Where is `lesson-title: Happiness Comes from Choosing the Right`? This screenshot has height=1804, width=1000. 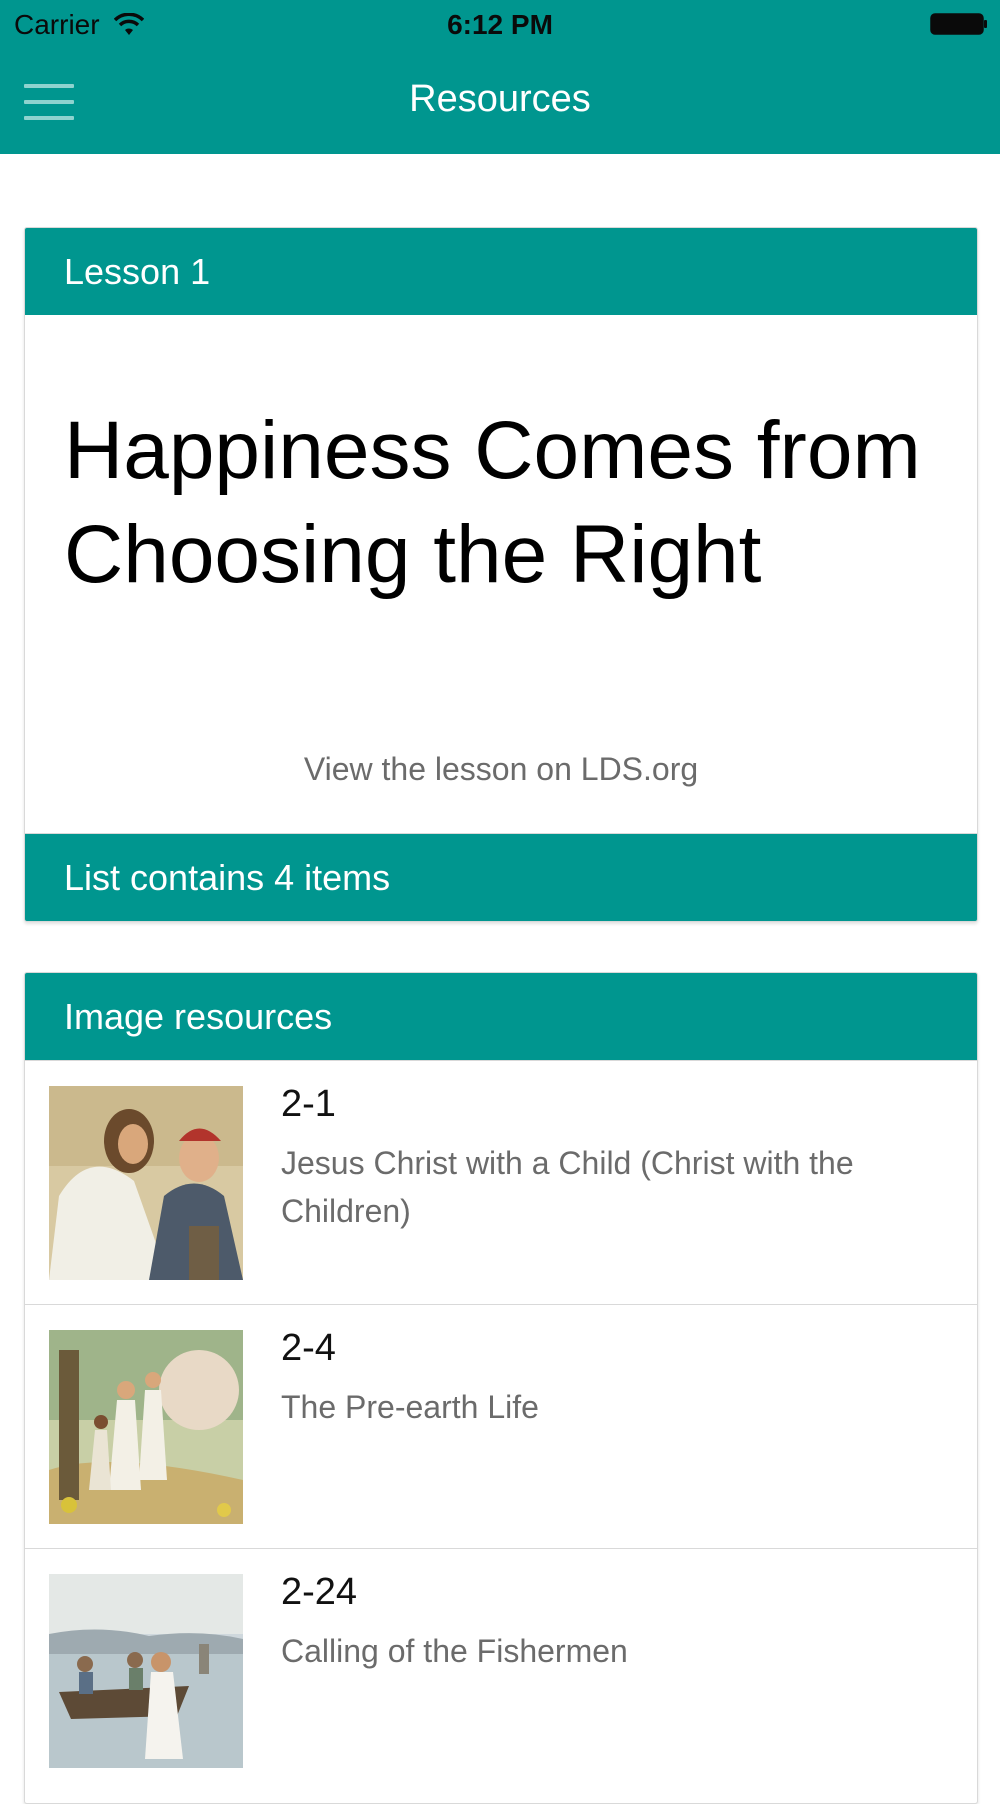
lesson-title: Happiness Comes from Choosing the Right is located at coordinates (492, 502).